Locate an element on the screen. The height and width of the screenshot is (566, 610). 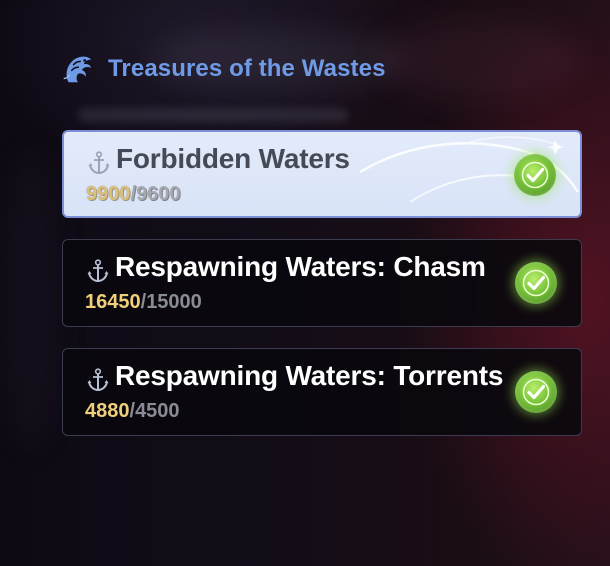
progress-target: 9600 is located at coordinates (158, 194).